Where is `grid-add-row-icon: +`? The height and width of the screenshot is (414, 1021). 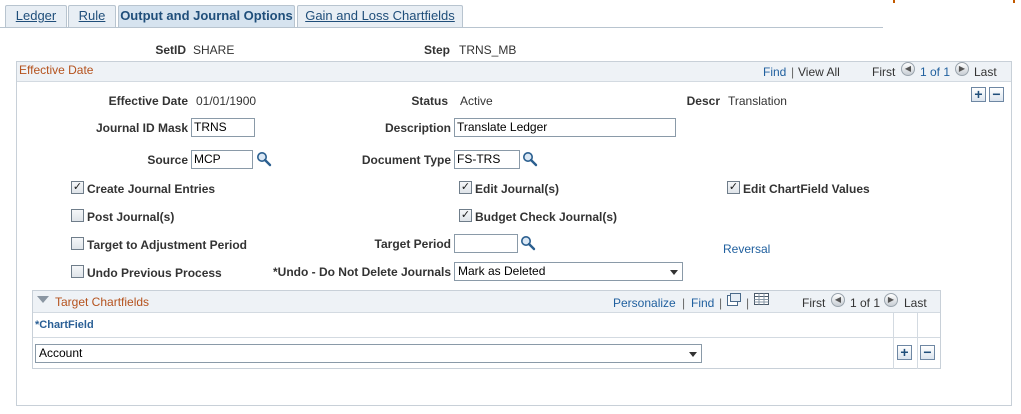
grid-add-row-icon: + is located at coordinates (904, 352).